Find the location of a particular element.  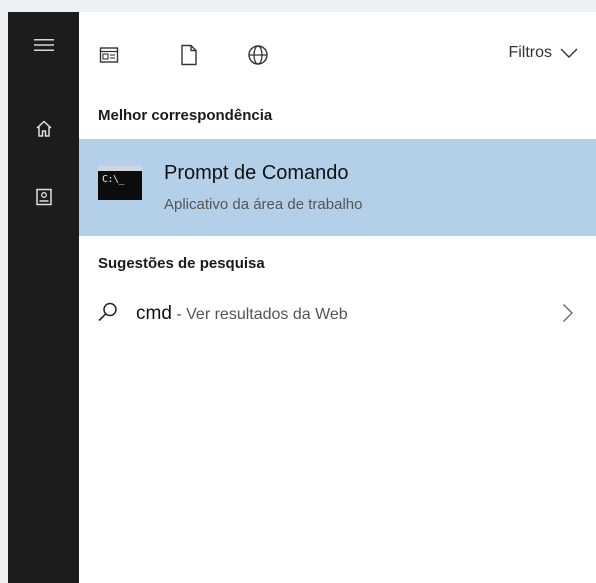

command-prompt-icon-text: C:\_ is located at coordinates (113, 179).